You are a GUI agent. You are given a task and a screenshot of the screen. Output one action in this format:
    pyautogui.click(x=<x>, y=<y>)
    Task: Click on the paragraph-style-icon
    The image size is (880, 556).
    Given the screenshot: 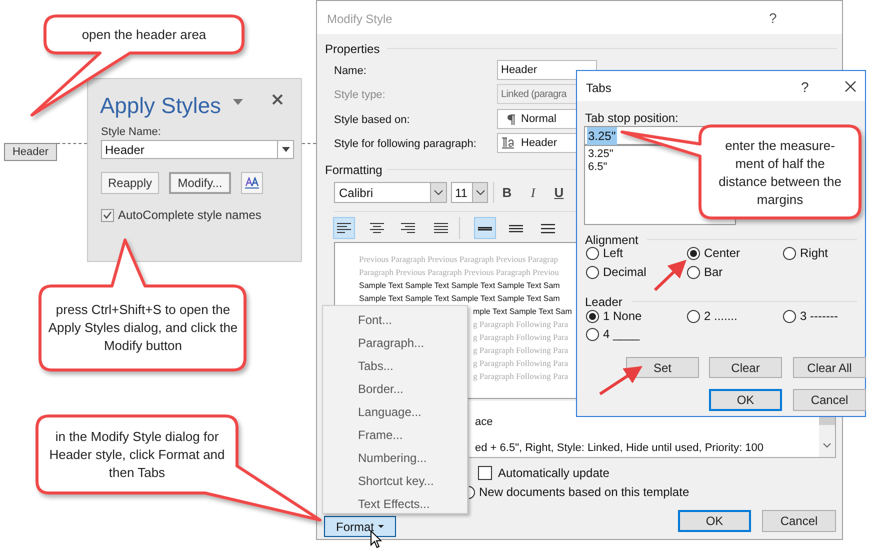 What is the action you would take?
    pyautogui.click(x=511, y=119)
    